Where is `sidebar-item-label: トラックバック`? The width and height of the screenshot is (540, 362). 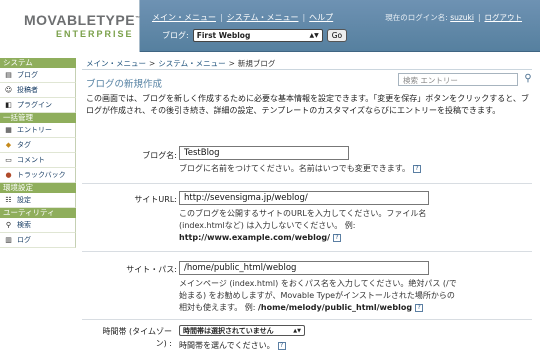
sidebar-item-label: トラックバック is located at coordinates (41, 174).